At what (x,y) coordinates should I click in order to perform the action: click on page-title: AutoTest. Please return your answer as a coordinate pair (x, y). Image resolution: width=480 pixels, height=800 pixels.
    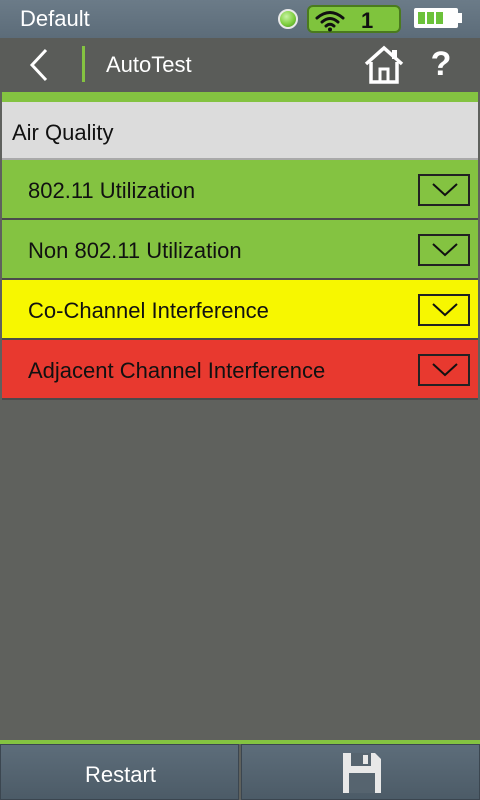
    Looking at the image, I should click on (149, 64).